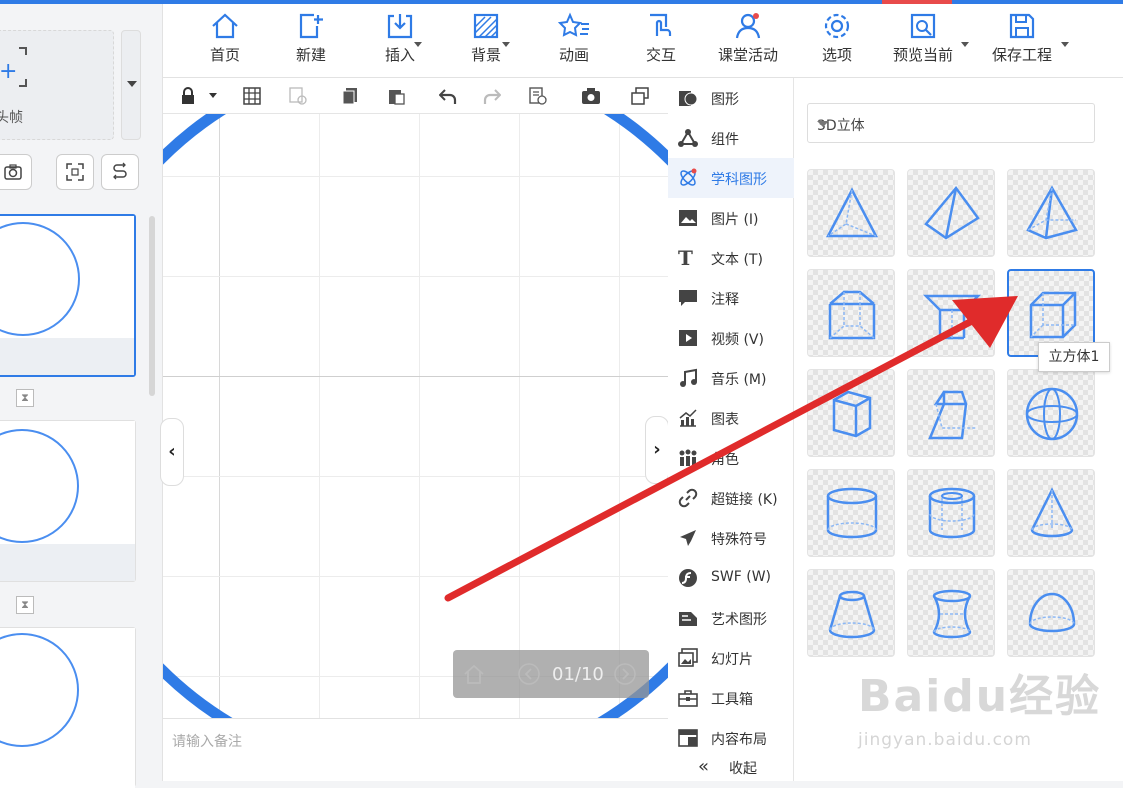 This screenshot has height=788, width=1123. I want to click on menu-item-slides: 幻灯片, so click(731, 658).